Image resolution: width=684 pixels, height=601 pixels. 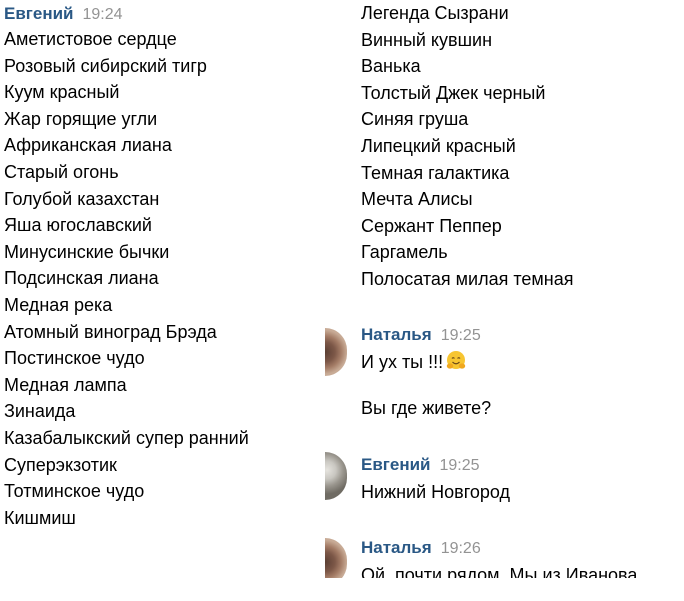 I want to click on message-line: Толстый Джек черный, so click(x=453, y=92).